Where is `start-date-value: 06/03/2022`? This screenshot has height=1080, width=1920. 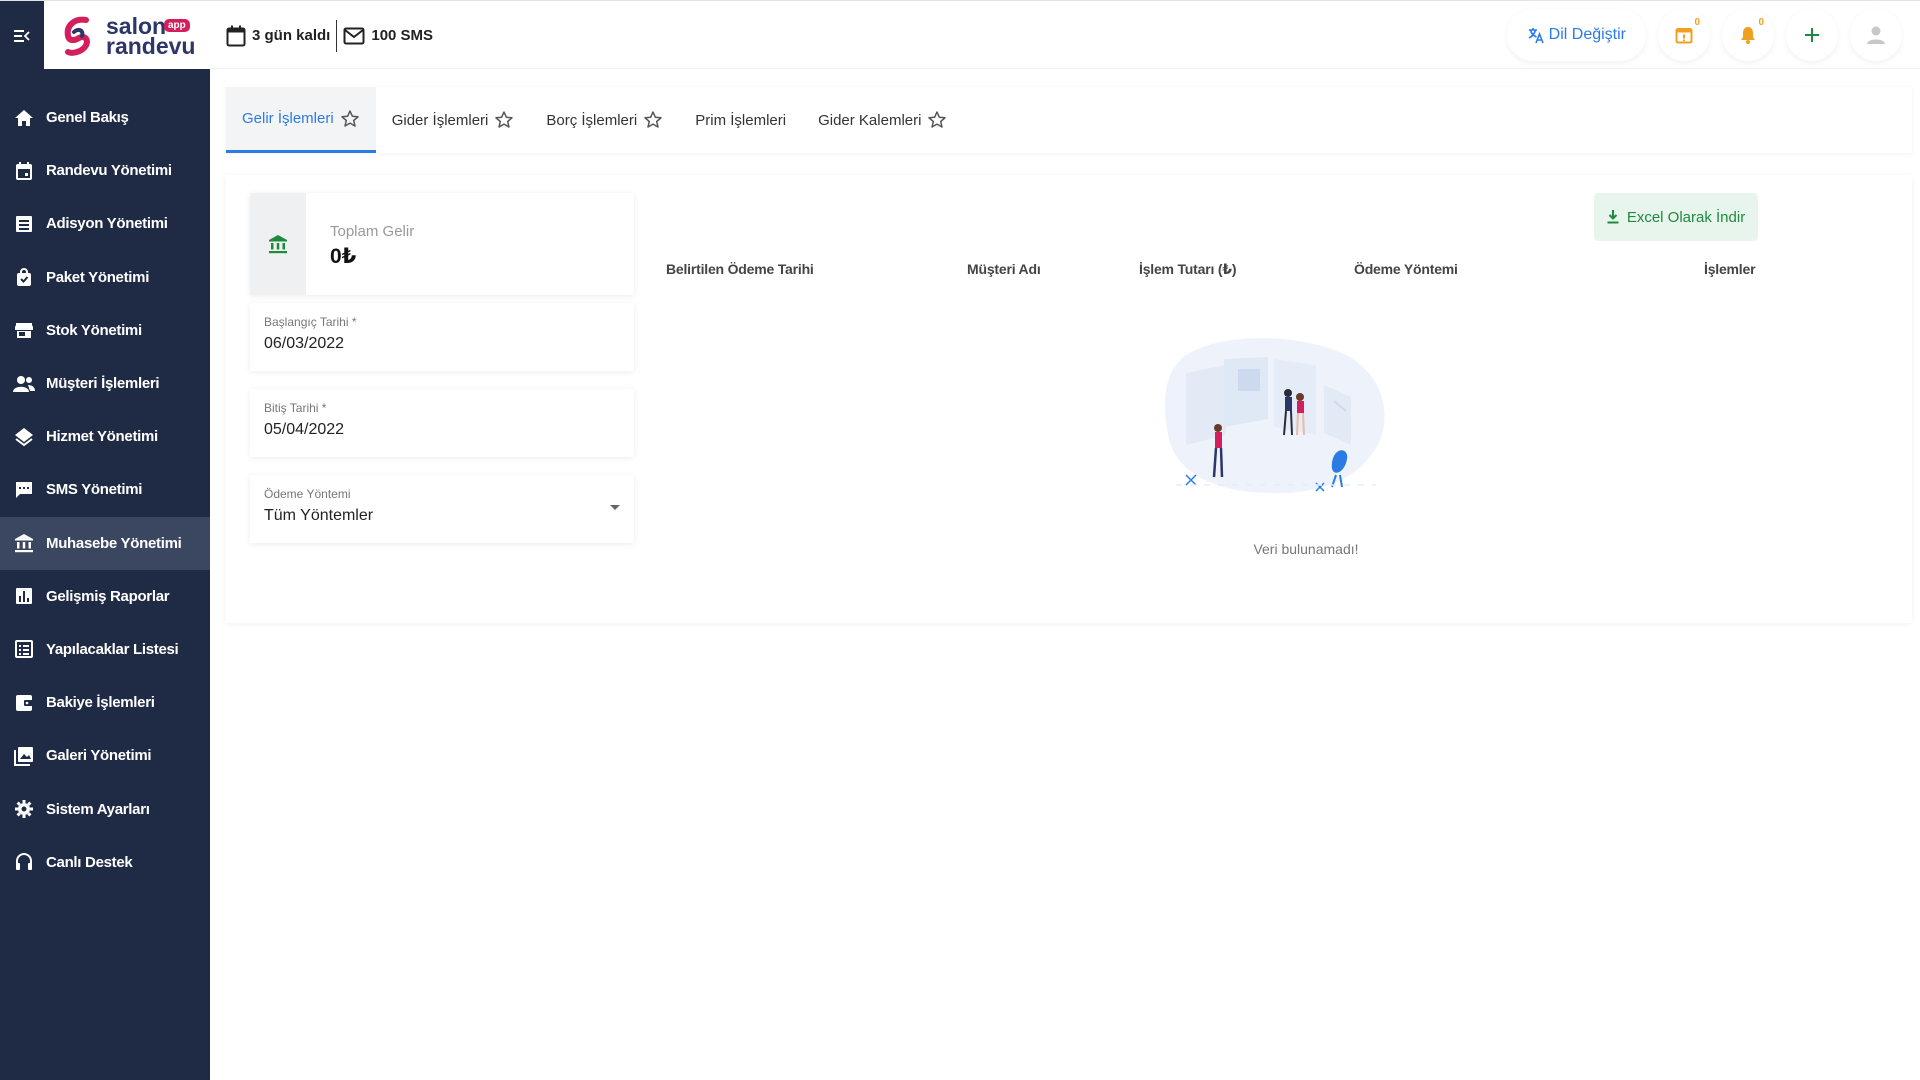
start-date-value: 06/03/2022 is located at coordinates (304, 343).